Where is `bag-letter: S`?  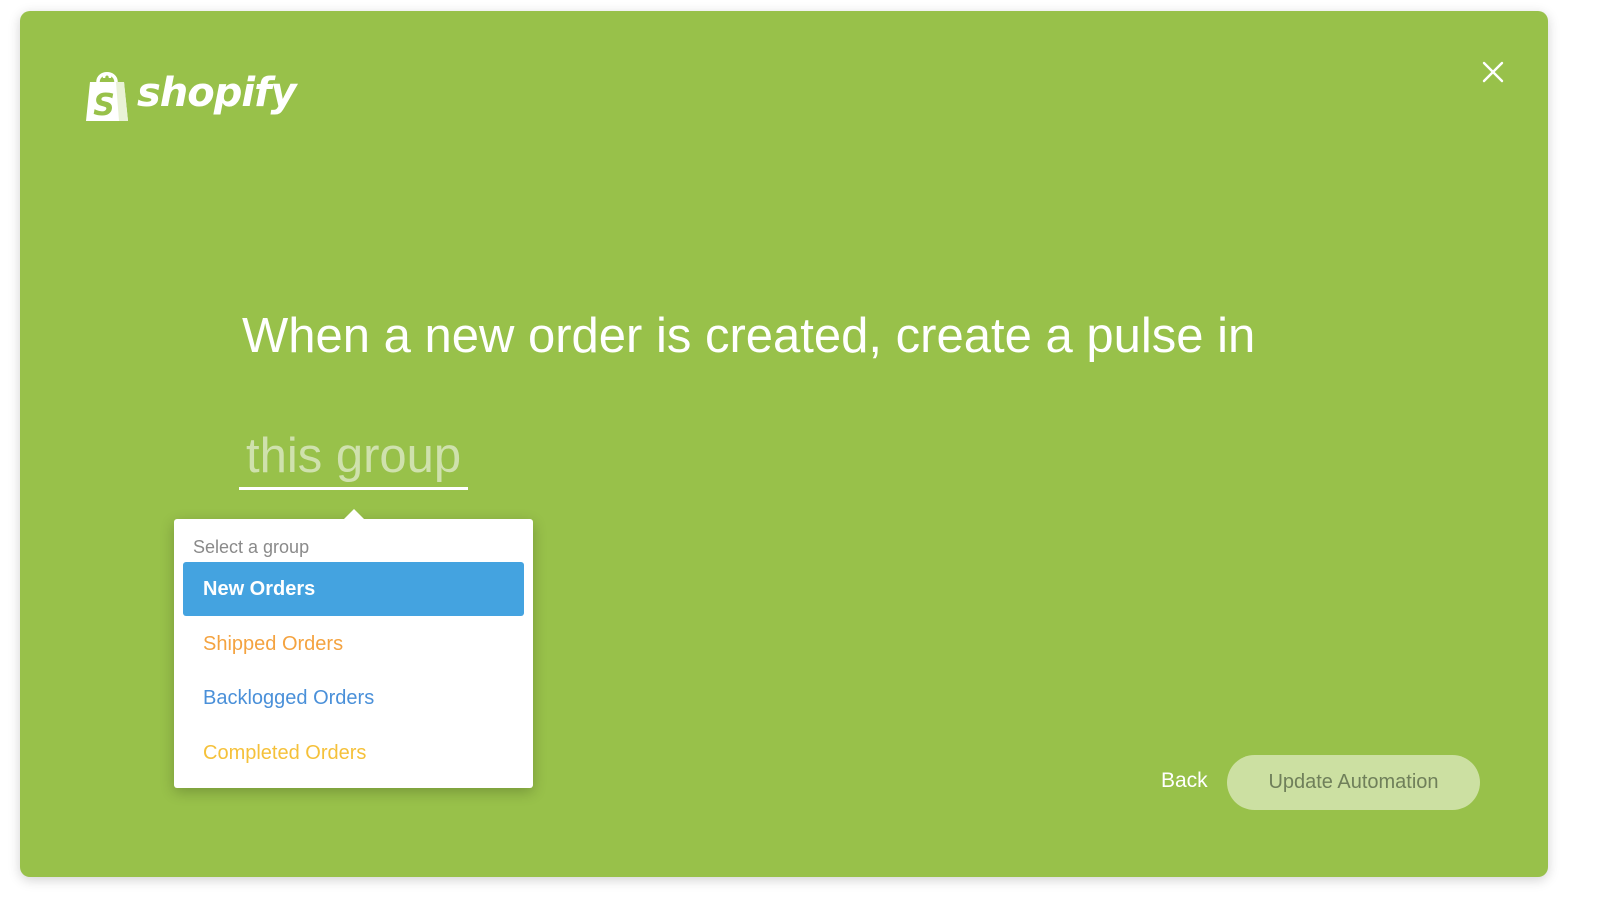 bag-letter: S is located at coordinates (104, 105).